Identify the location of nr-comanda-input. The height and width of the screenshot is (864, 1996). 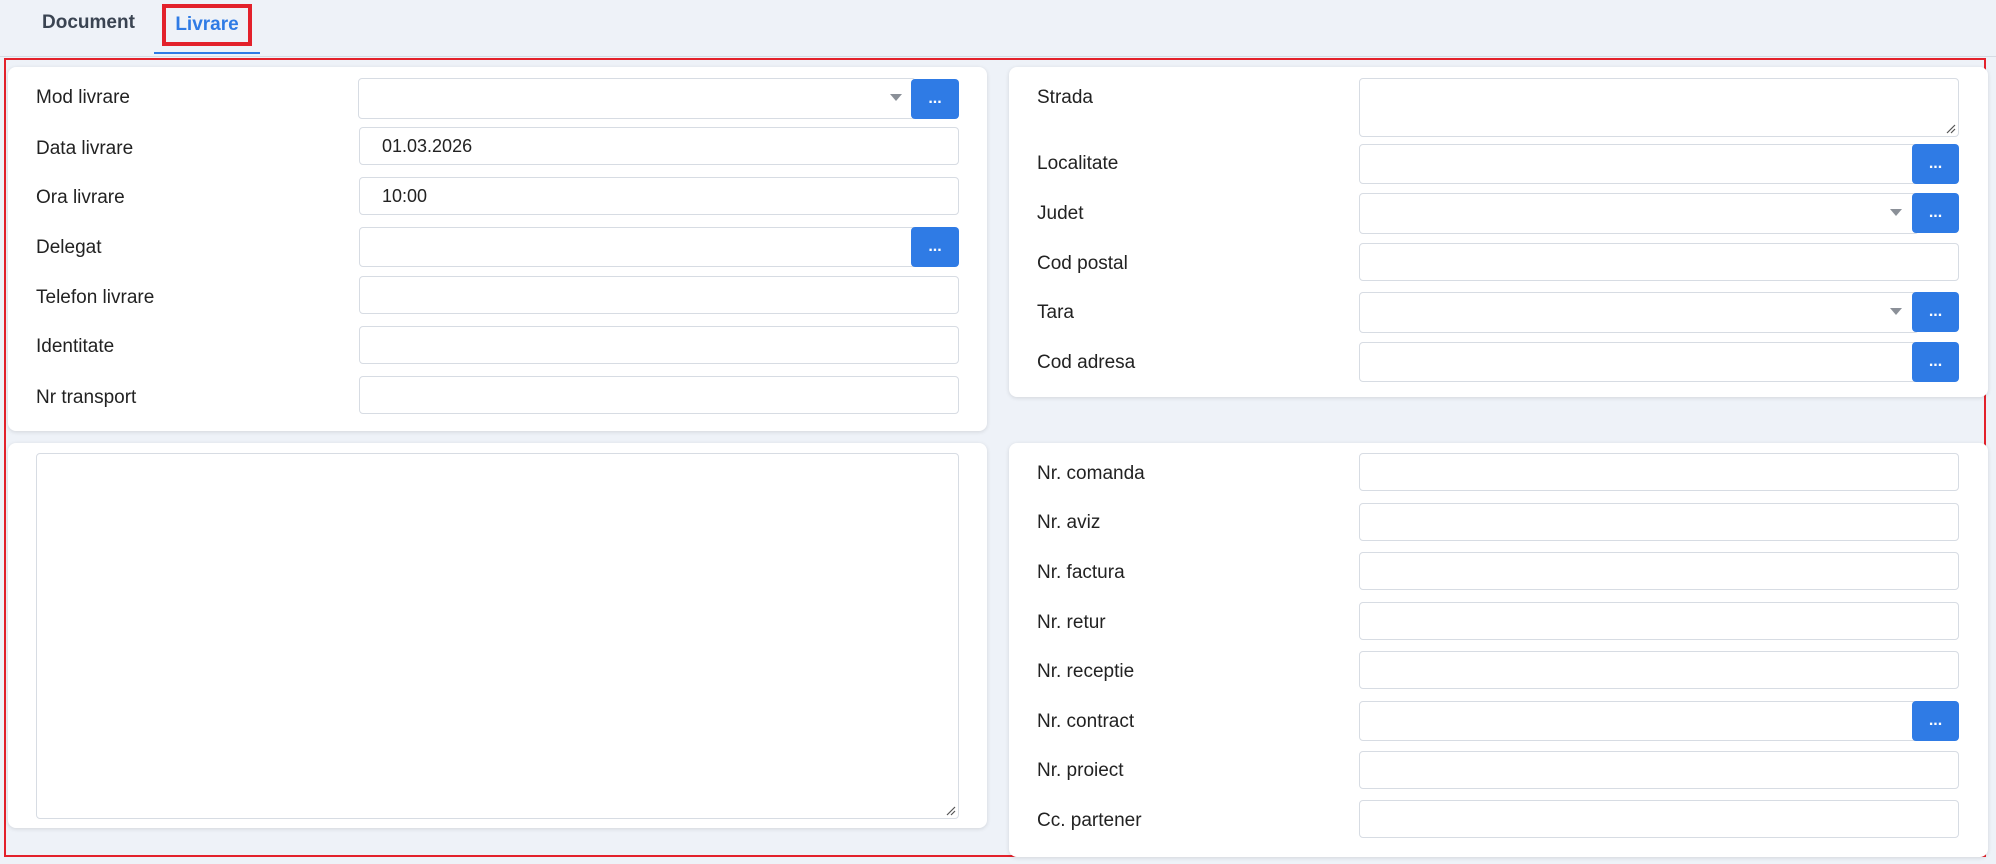
(1659, 472).